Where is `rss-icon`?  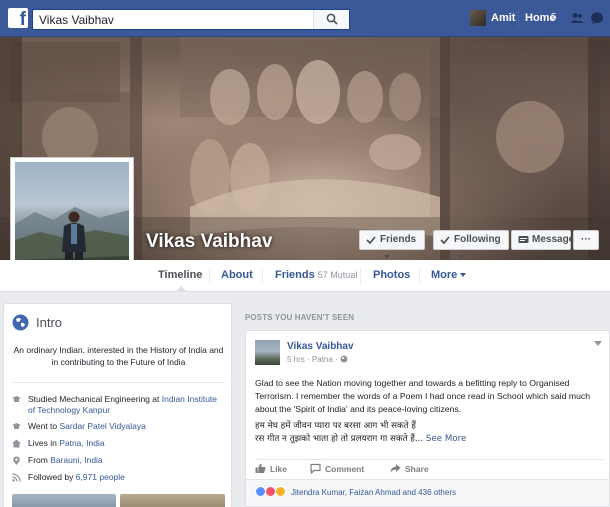
rss-icon is located at coordinates (16, 477).